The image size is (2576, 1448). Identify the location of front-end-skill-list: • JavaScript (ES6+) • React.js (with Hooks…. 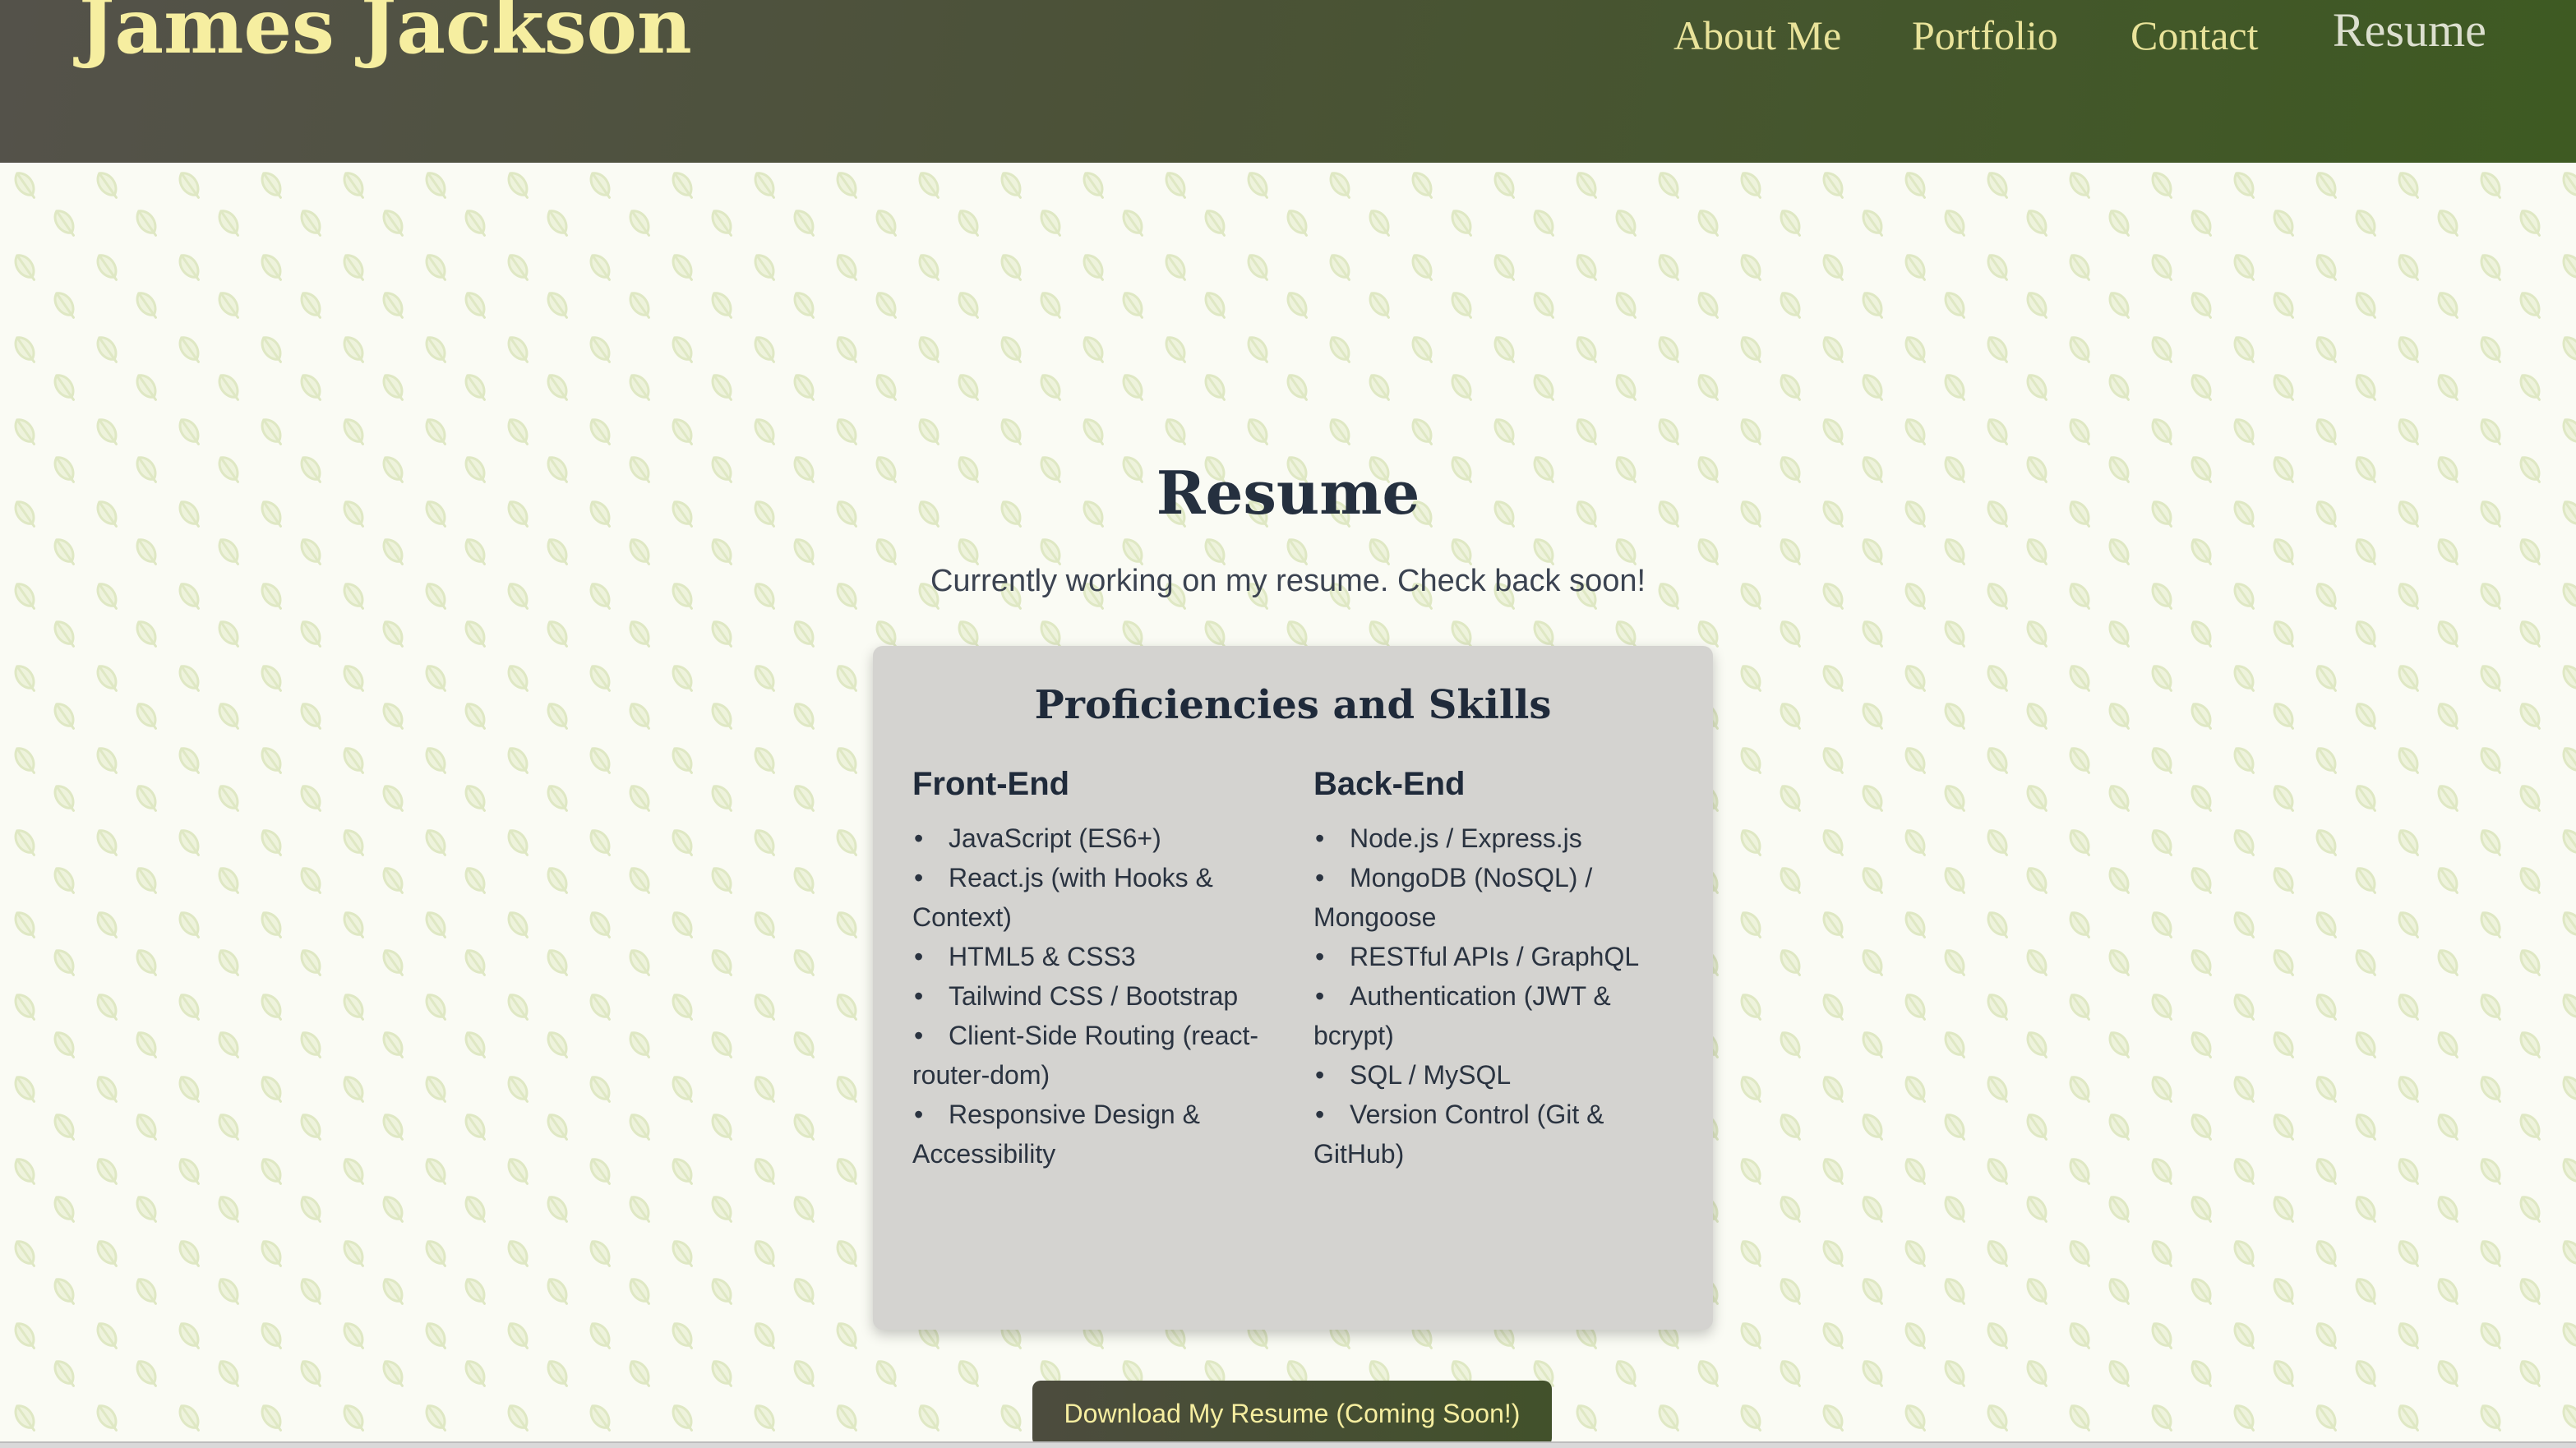
(1093, 996).